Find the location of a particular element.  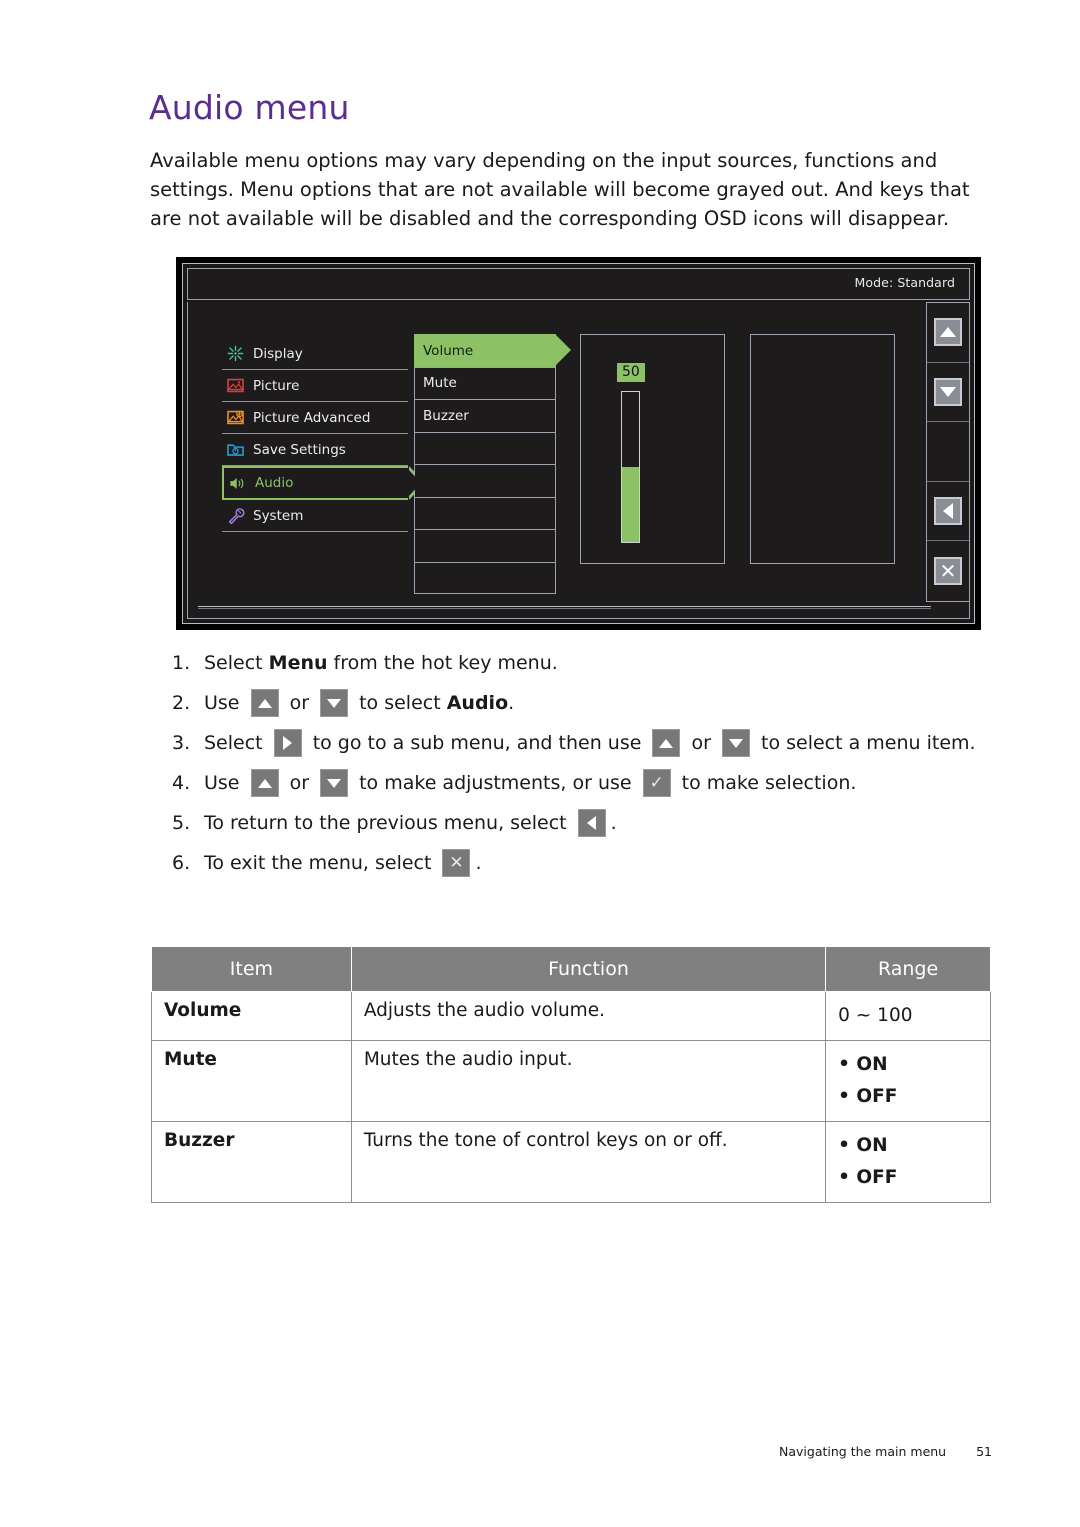

x-glyph: ✕ is located at coordinates (948, 570).